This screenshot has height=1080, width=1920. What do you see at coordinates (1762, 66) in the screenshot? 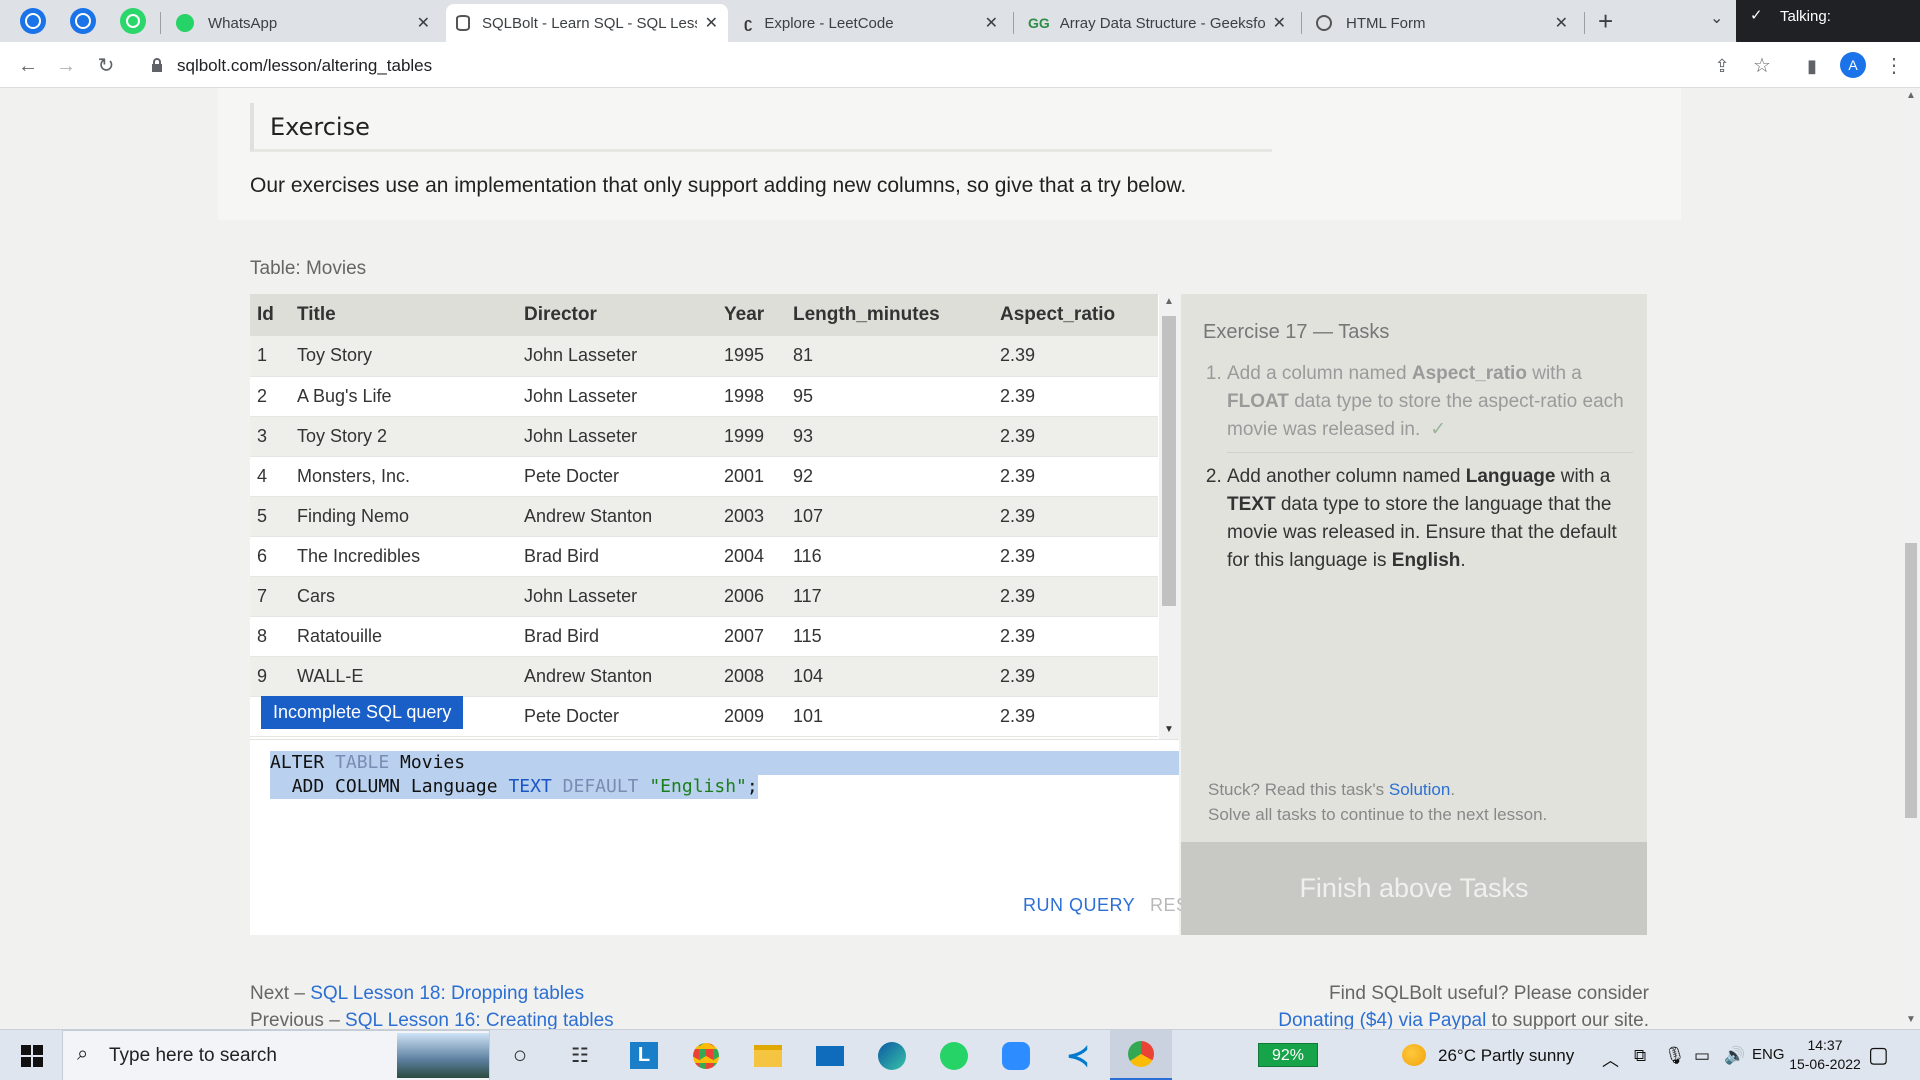
I see `bookmark-star-icon: ☆` at bounding box center [1762, 66].